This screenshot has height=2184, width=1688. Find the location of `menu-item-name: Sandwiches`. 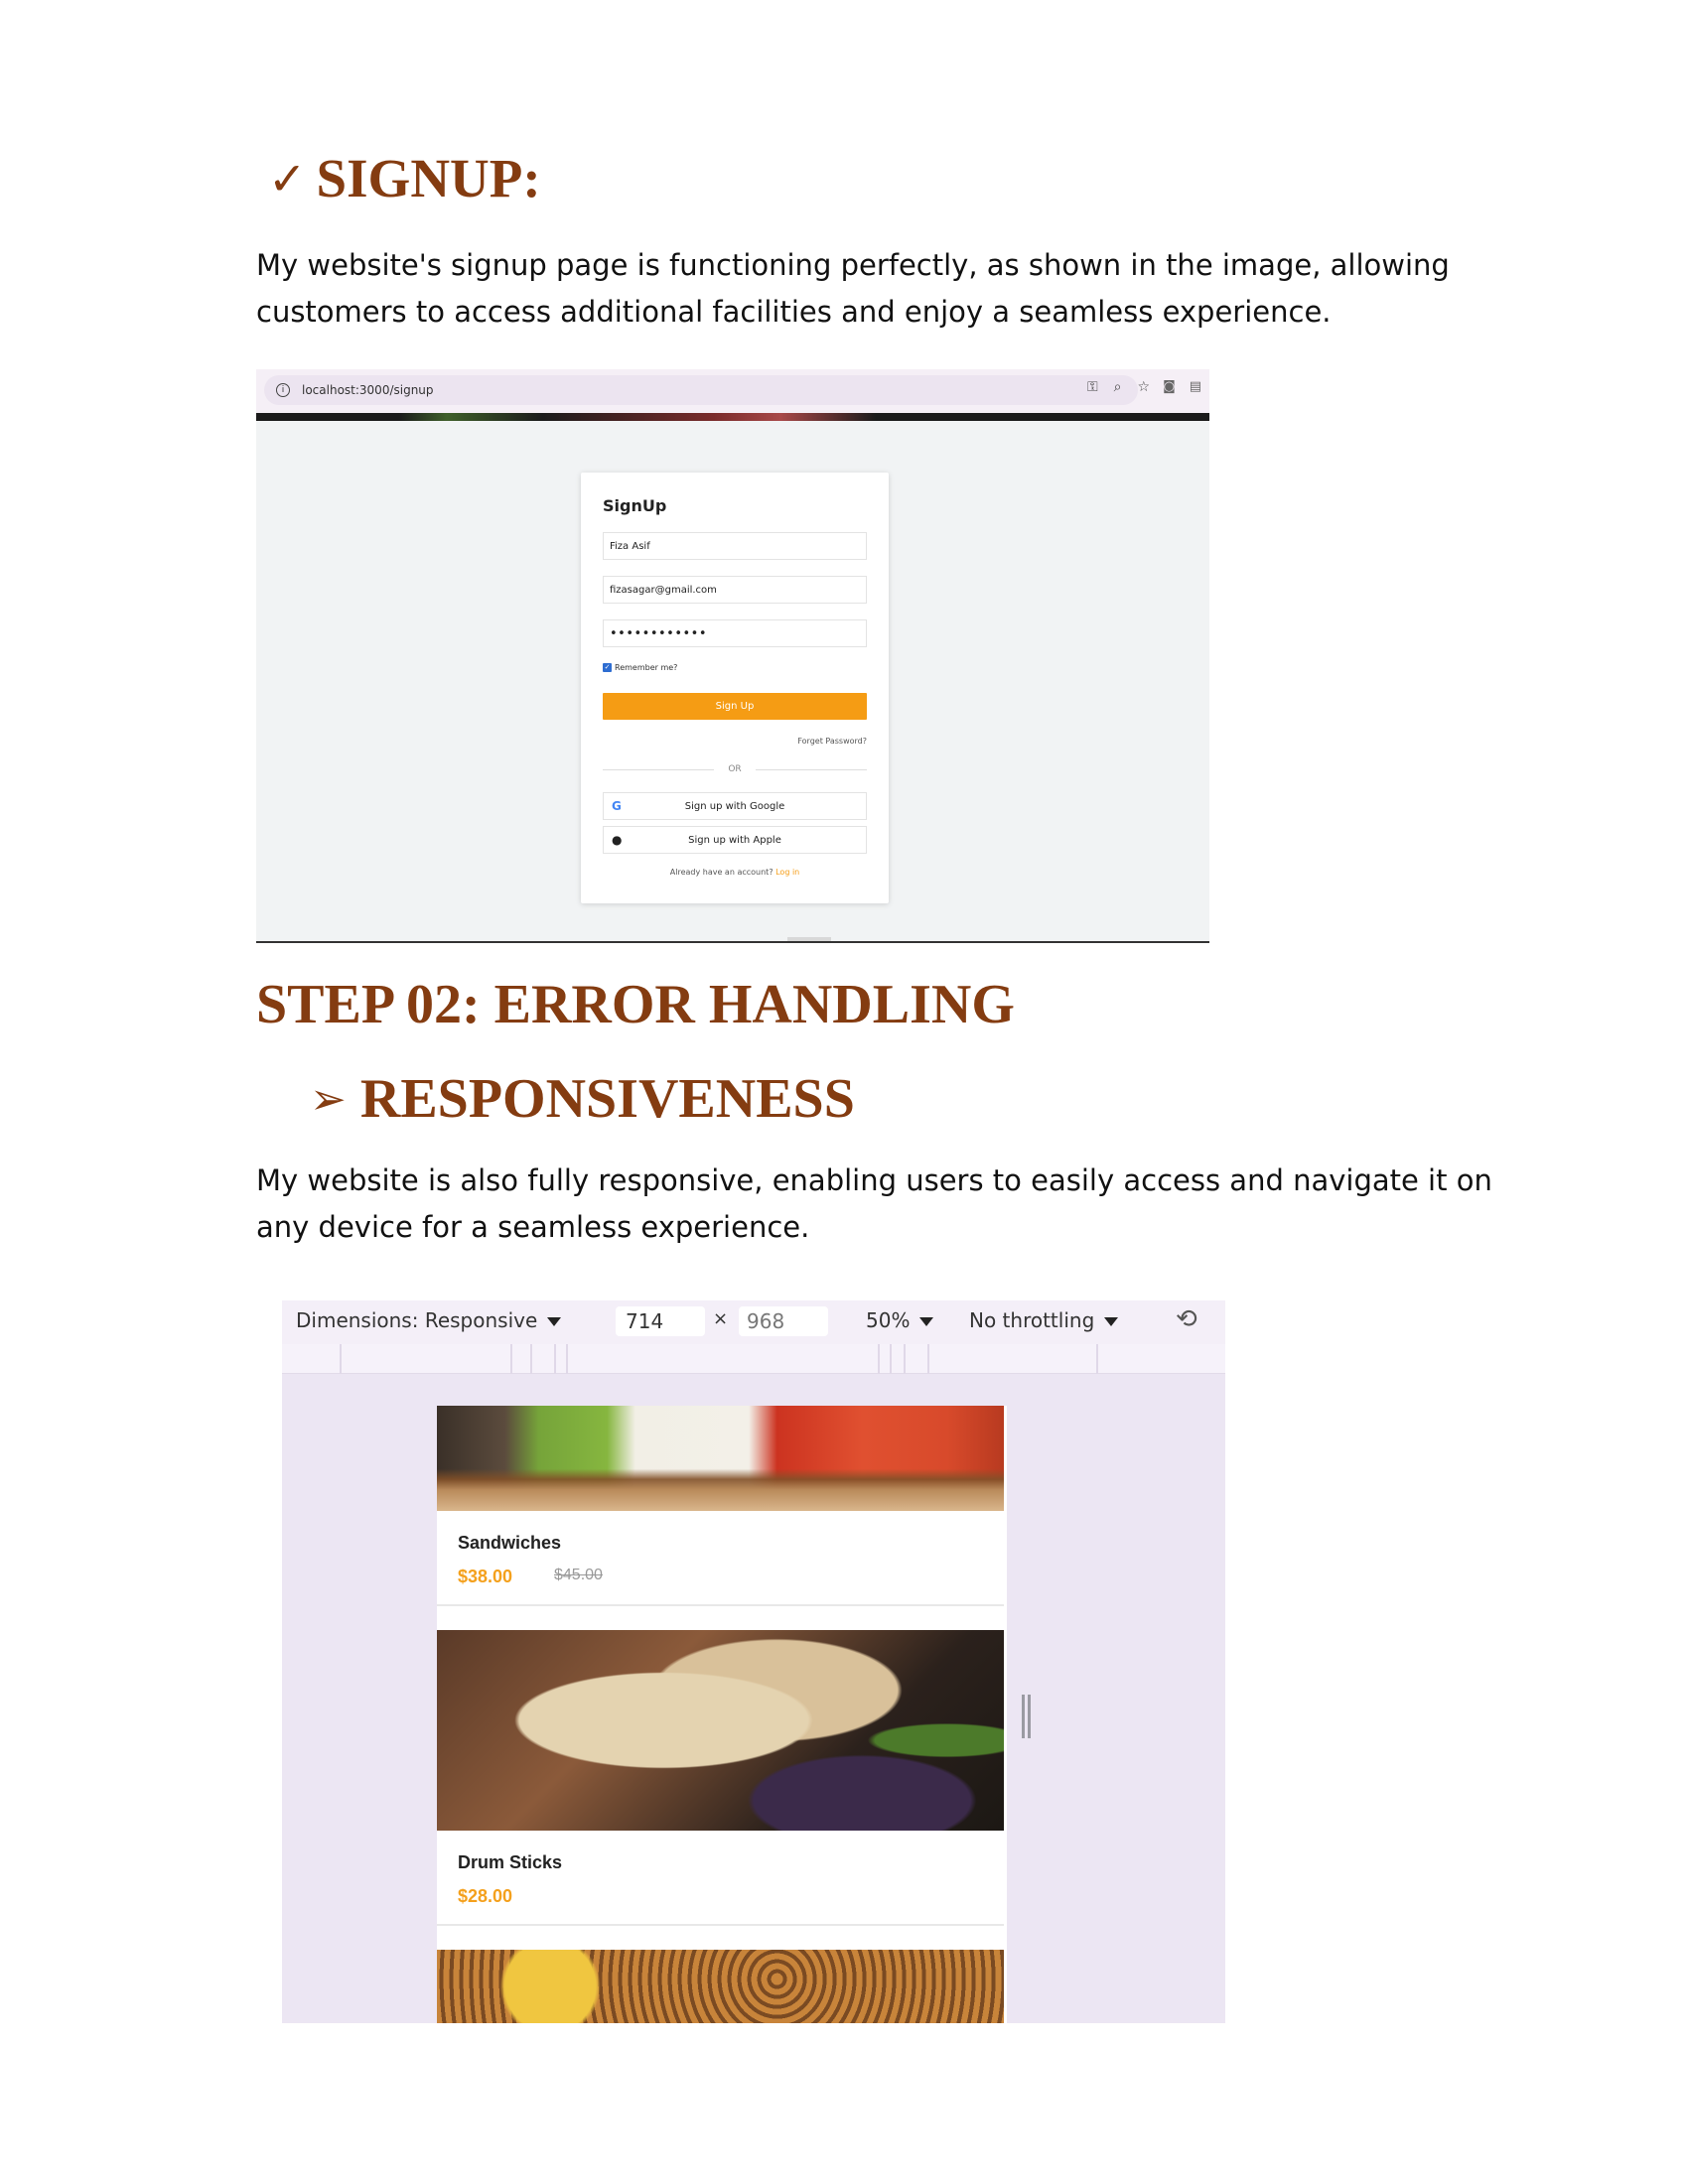

menu-item-name: Sandwiches is located at coordinates (510, 1543).